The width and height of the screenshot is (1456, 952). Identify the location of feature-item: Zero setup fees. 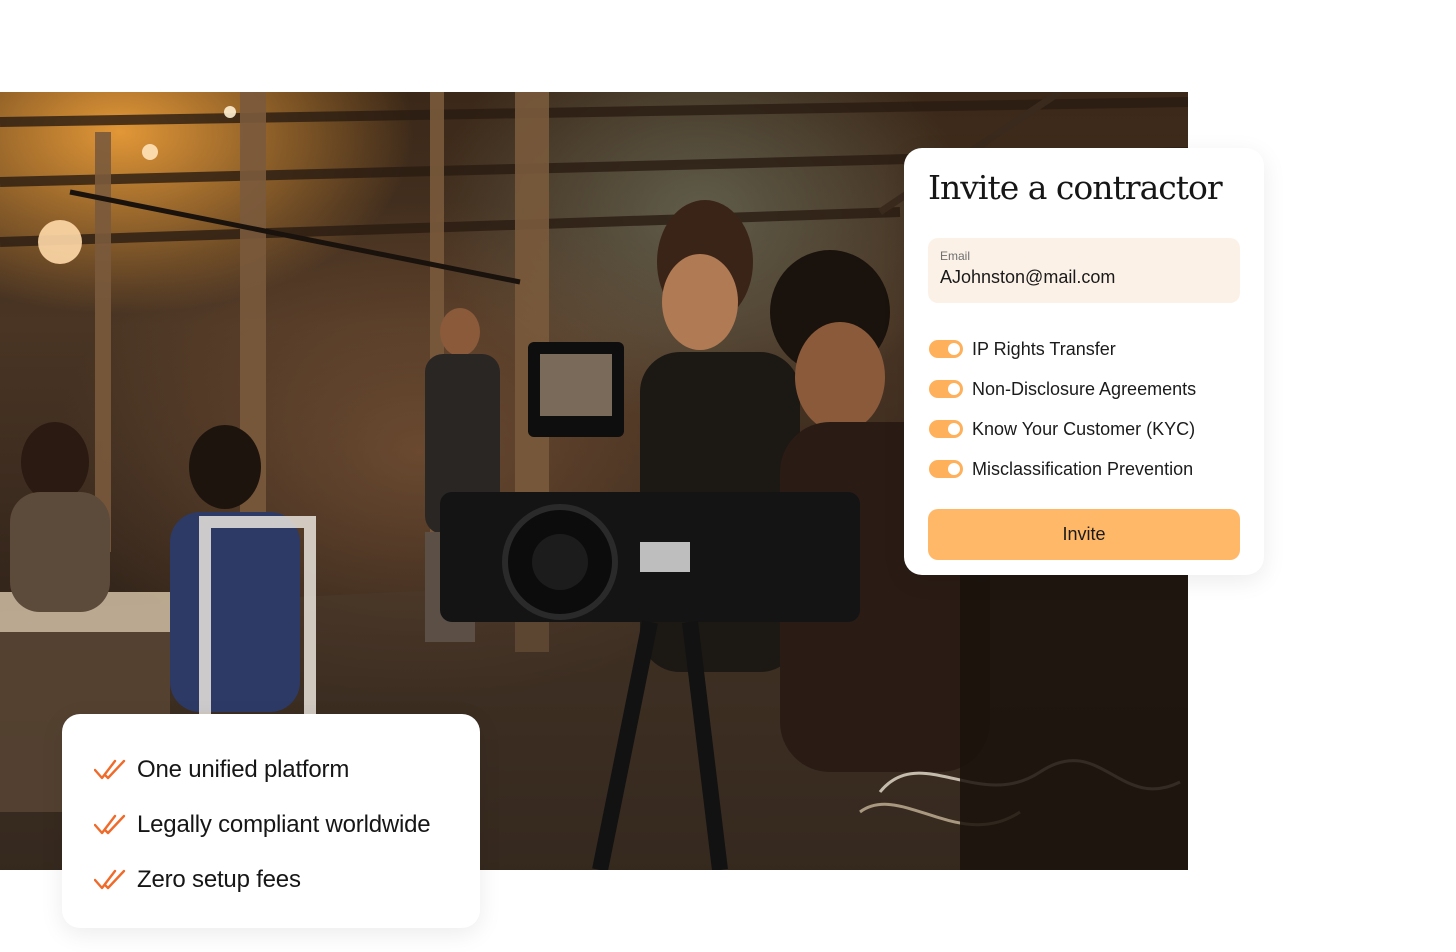
(287, 879).